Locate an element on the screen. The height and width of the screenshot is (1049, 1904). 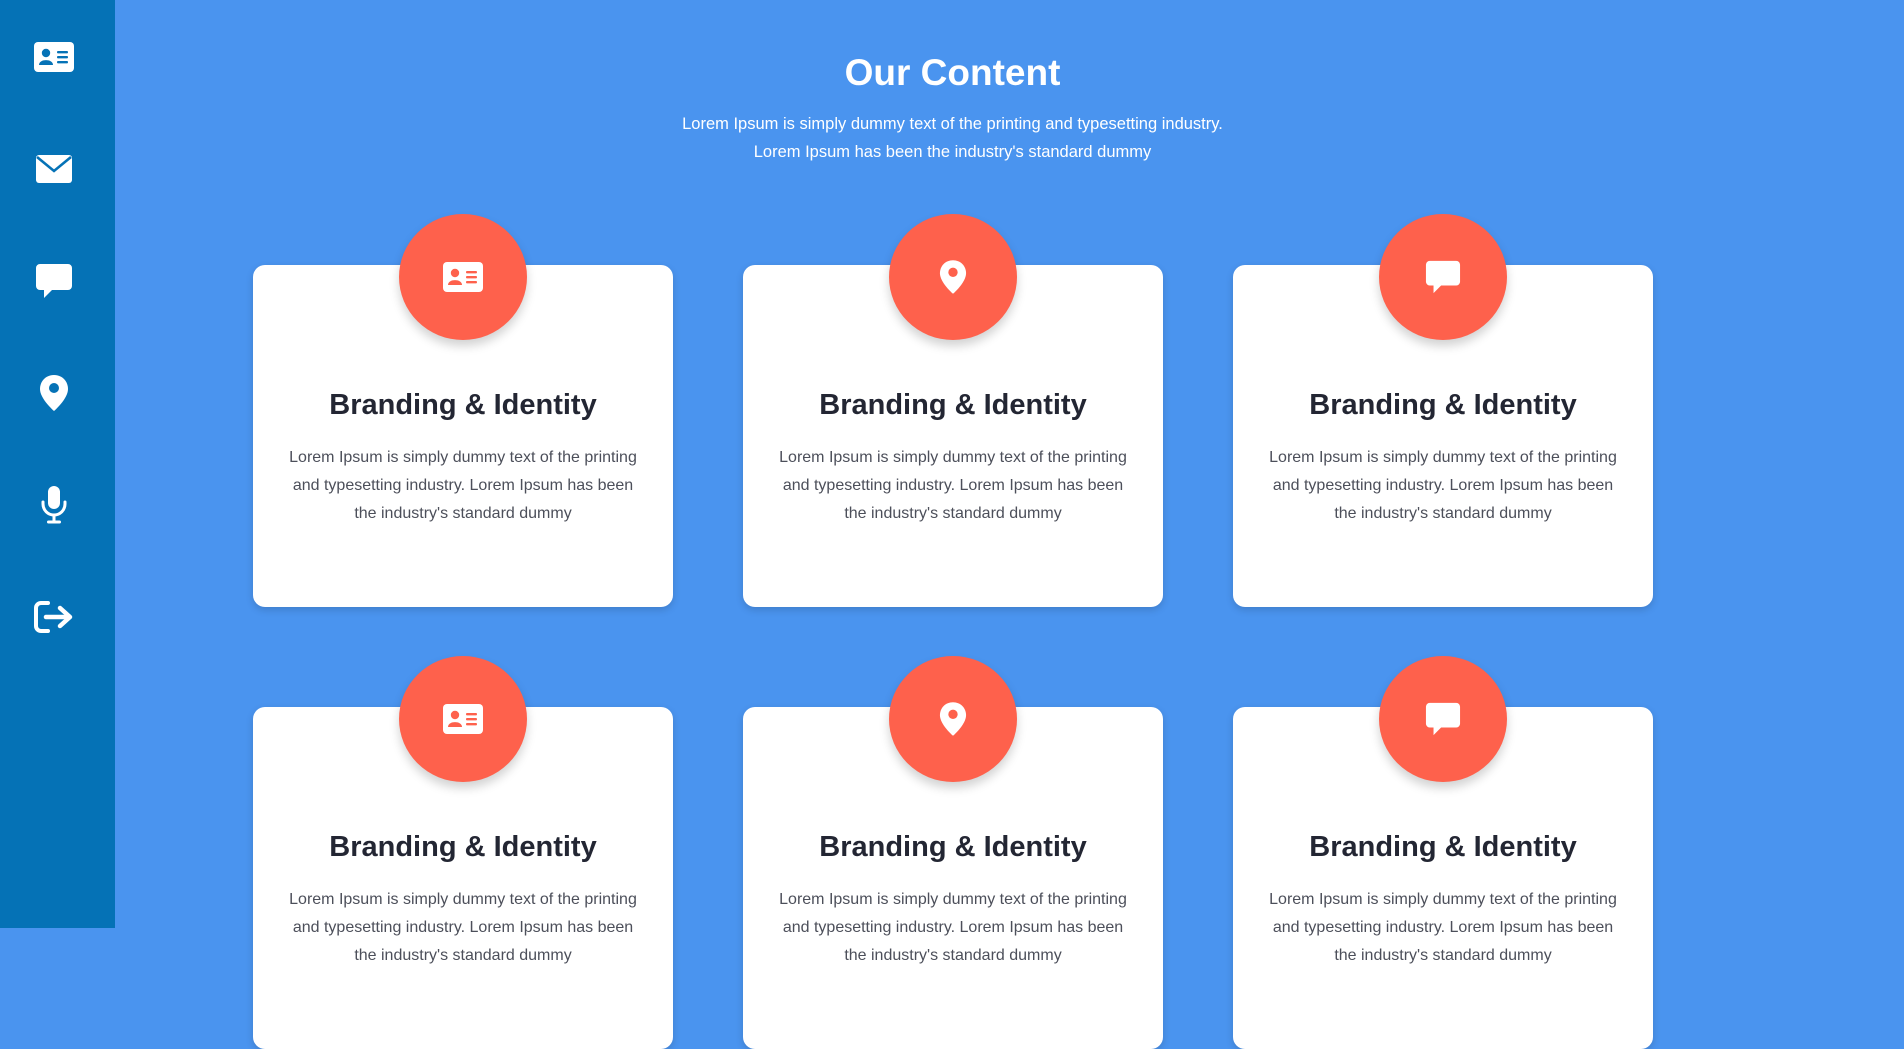
microphone-icon is located at coordinates (54, 505).